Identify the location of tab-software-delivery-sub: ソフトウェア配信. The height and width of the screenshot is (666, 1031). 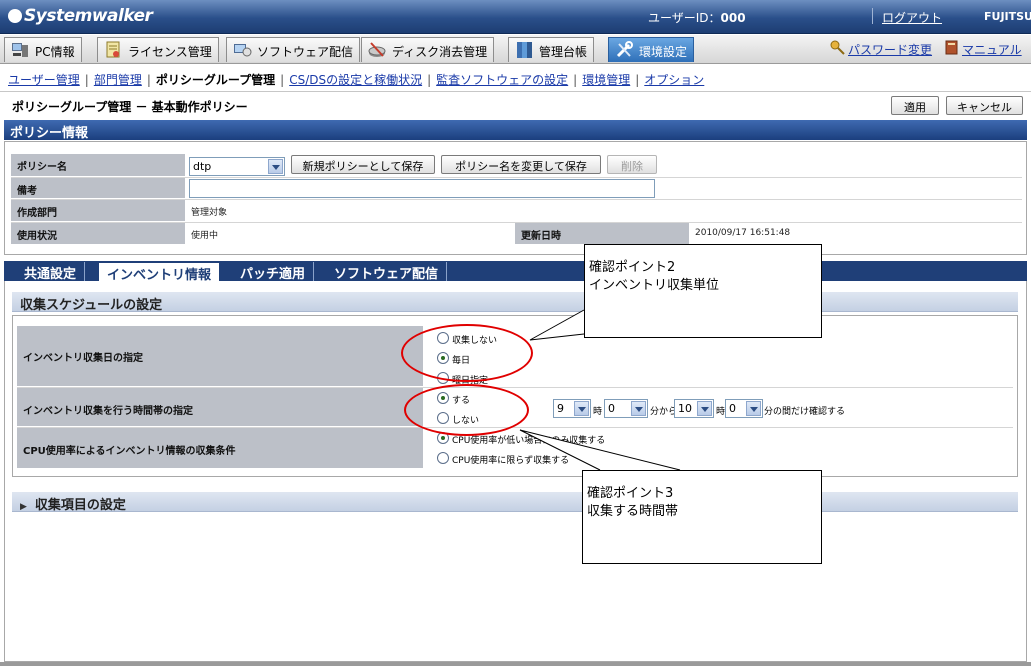
(387, 272).